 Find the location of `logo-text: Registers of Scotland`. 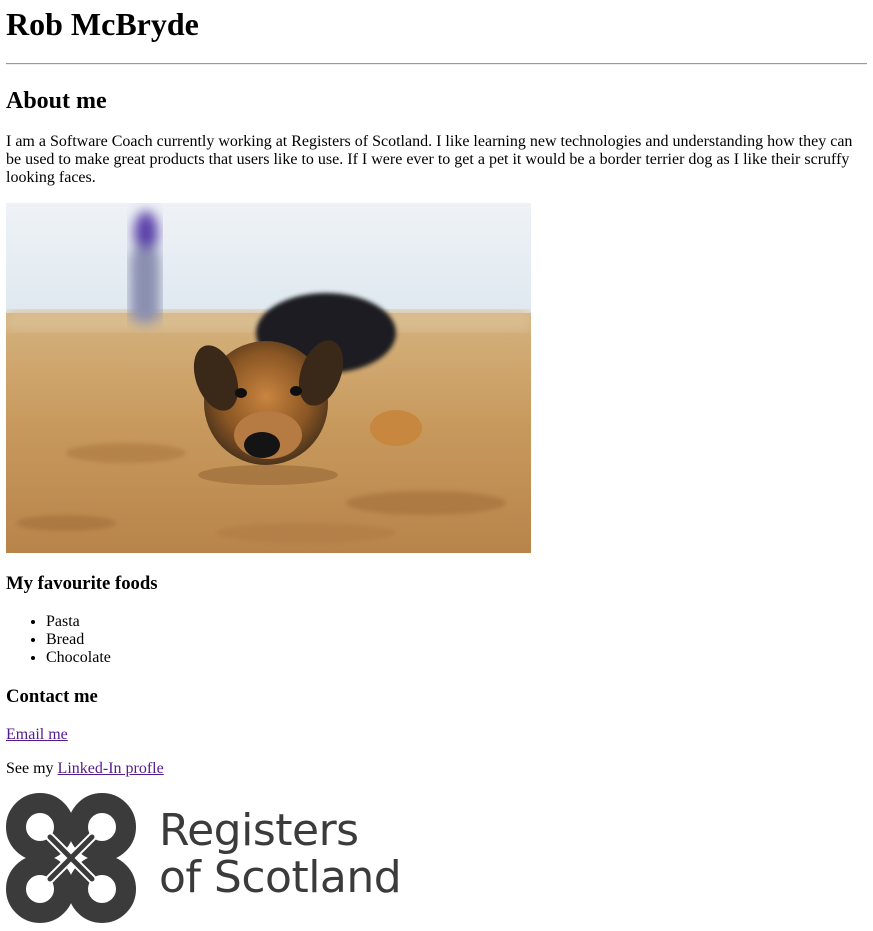

logo-text: Registers of Scotland is located at coordinates (280, 854).